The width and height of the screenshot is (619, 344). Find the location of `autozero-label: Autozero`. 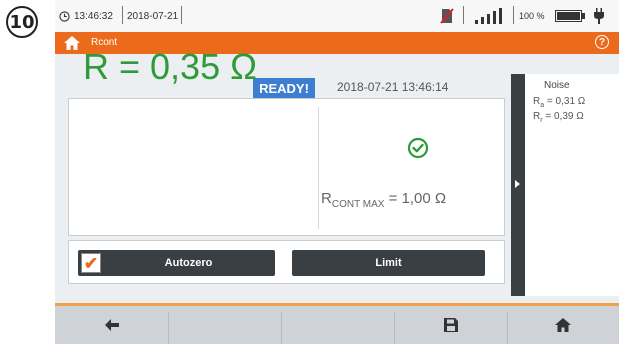

autozero-label: Autozero is located at coordinates (188, 263).